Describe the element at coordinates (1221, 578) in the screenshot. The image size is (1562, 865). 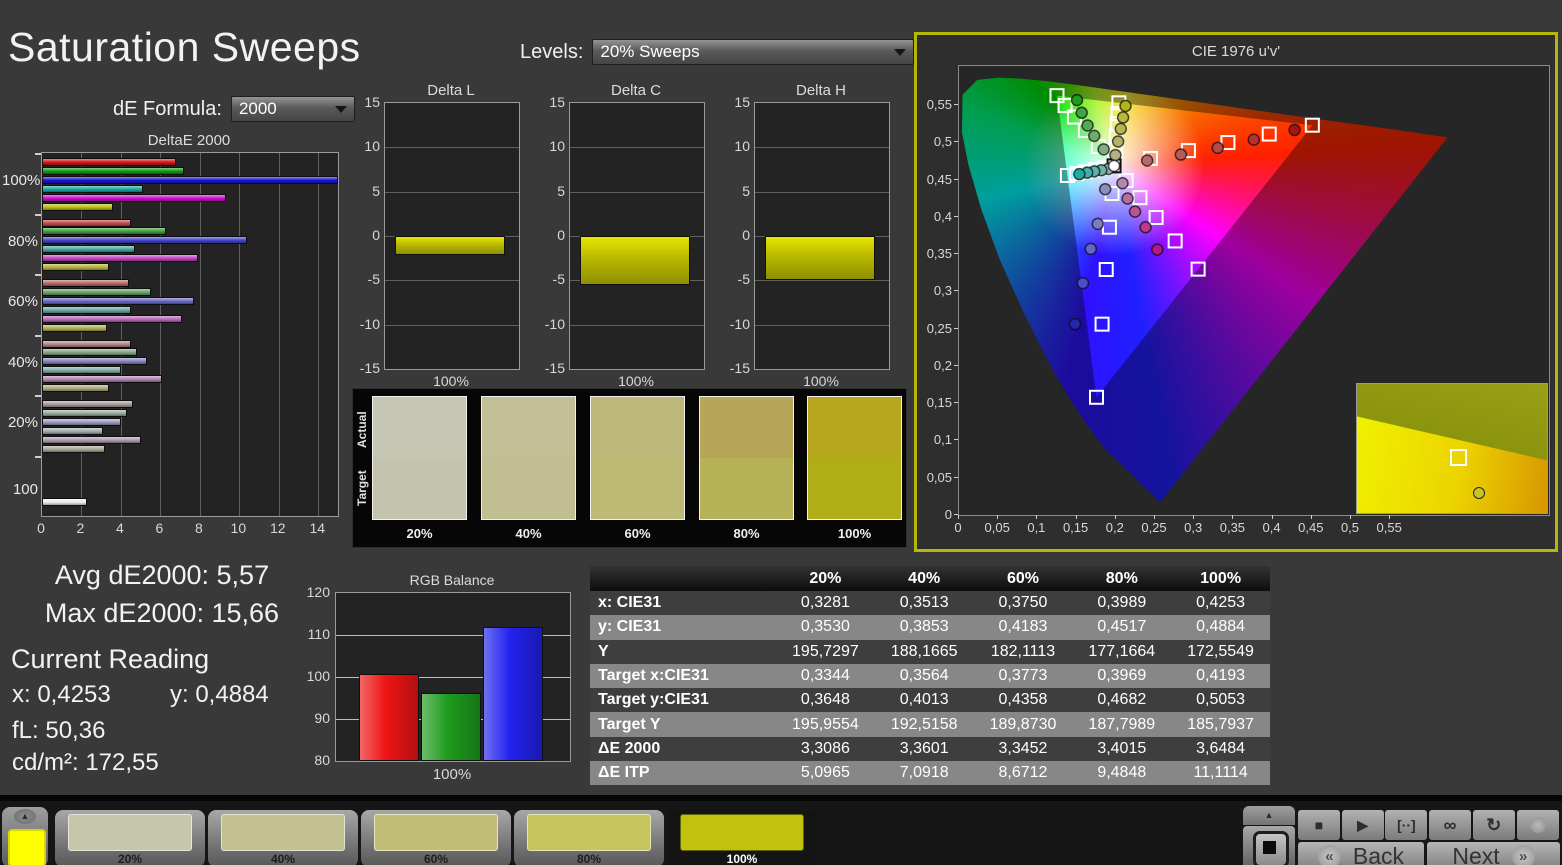
I see `column-header: 100%` at that location.